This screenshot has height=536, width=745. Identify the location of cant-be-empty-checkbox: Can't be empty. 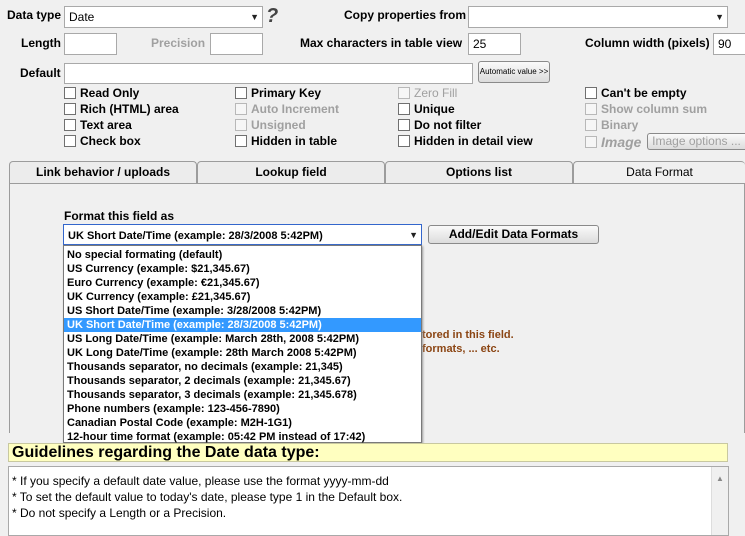
(636, 93).